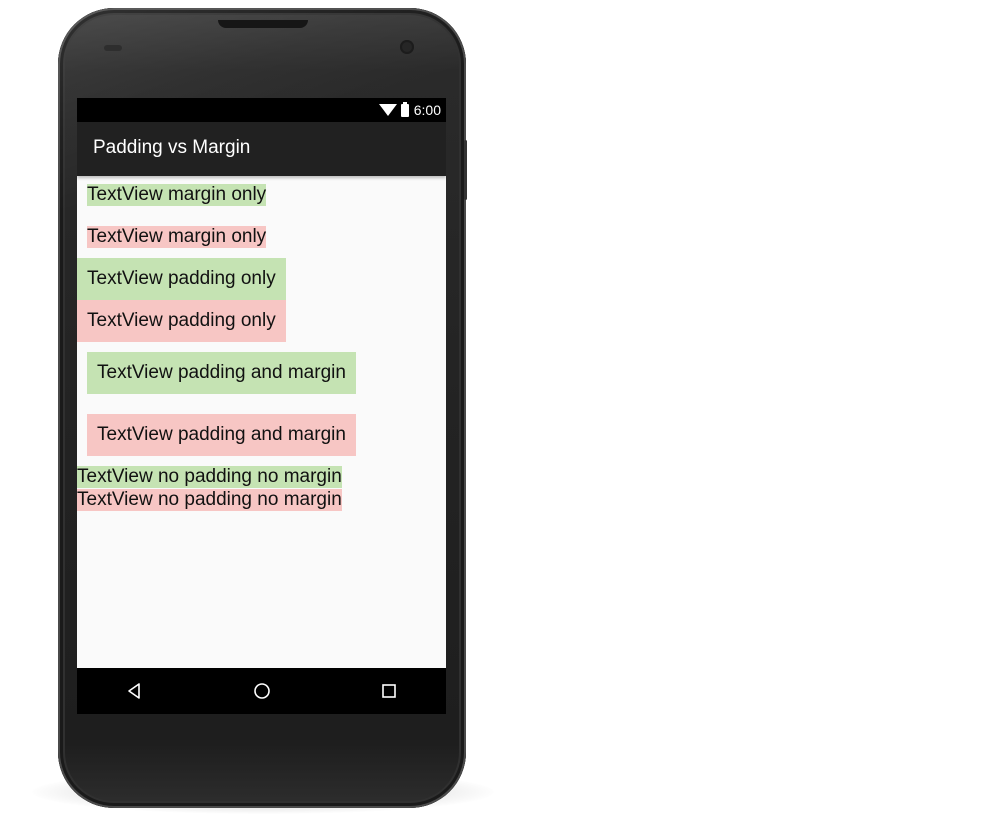 The width and height of the screenshot is (1000, 822). I want to click on home-icon, so click(262, 691).